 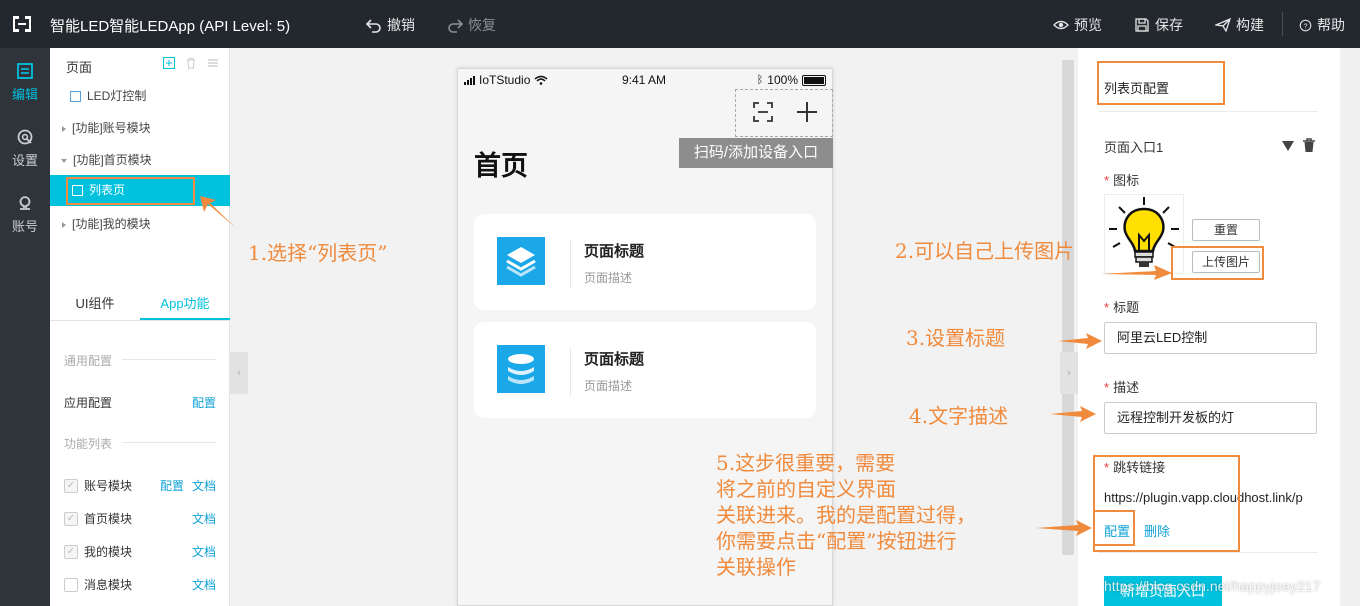 What do you see at coordinates (24, 226) in the screenshot?
I see `nav-label-account: 账号` at bounding box center [24, 226].